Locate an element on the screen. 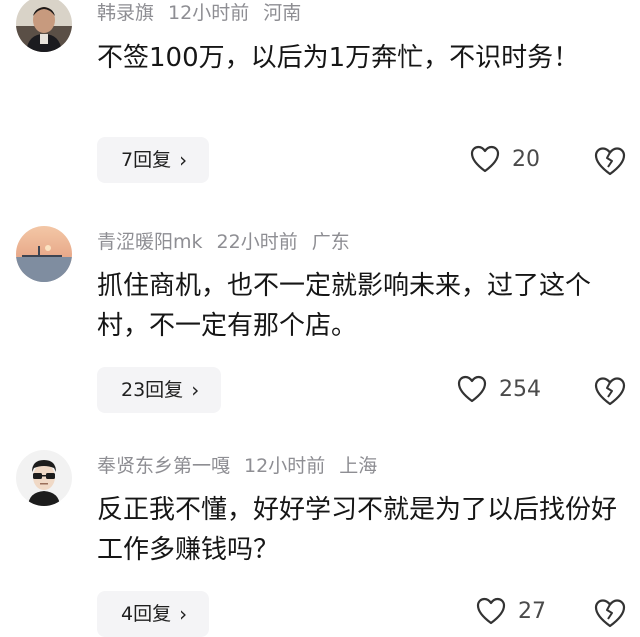 This screenshot has height=637, width=640. like-count: 254 is located at coordinates (520, 389).